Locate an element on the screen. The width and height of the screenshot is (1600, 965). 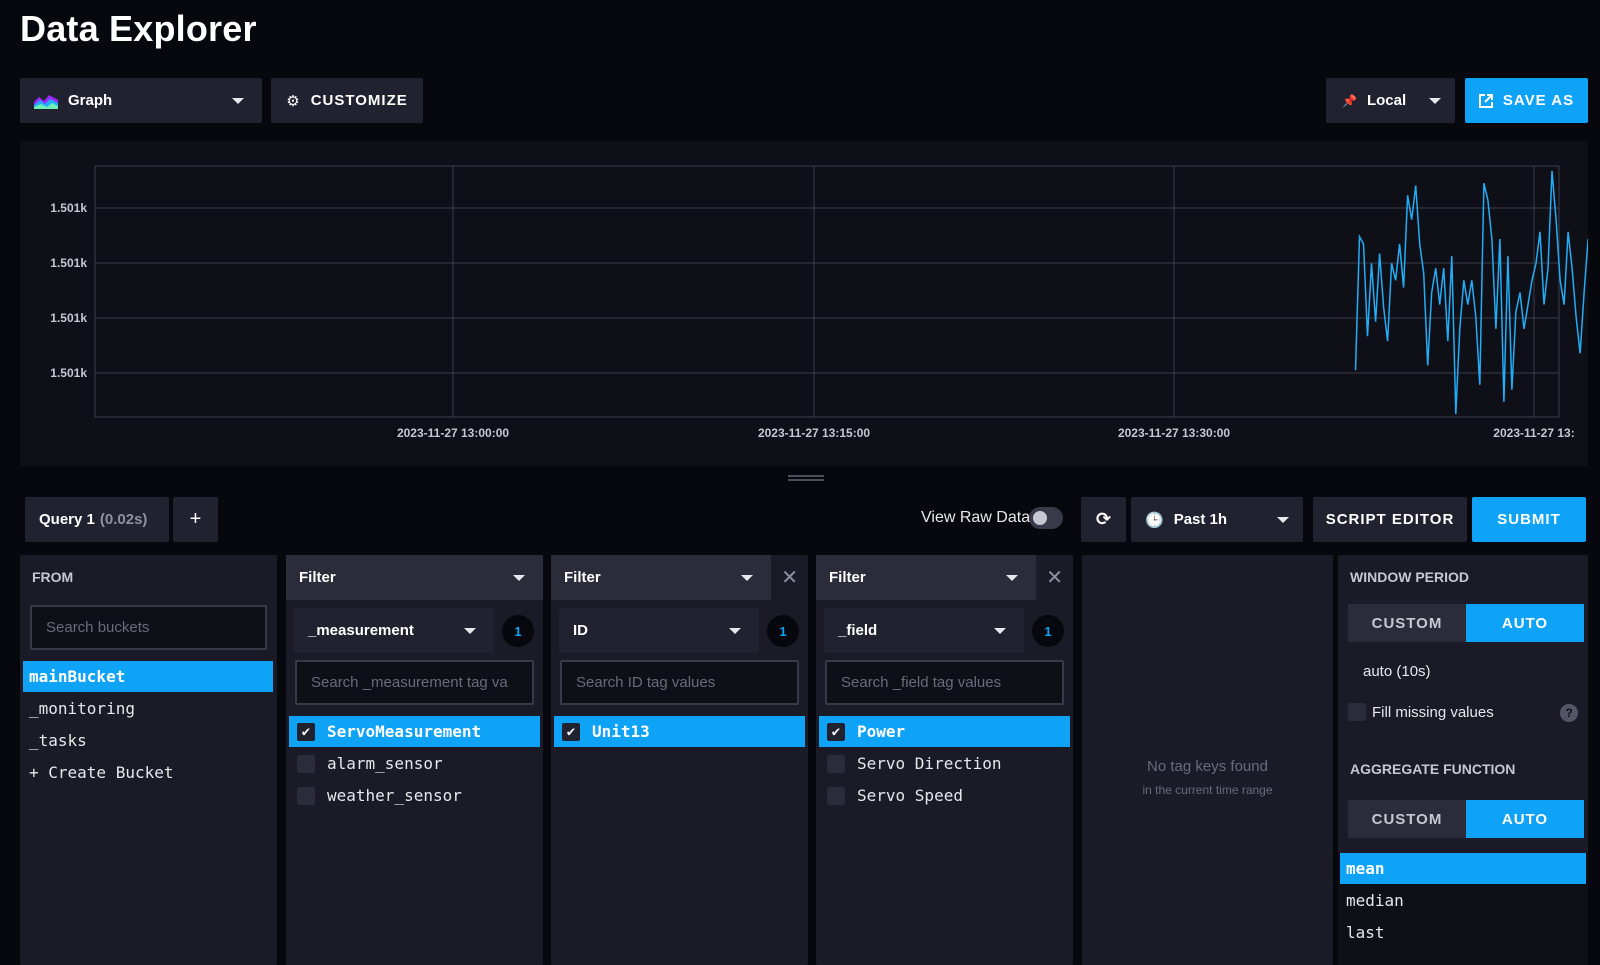
aggregate-function-item: mean is located at coordinates (1463, 868).